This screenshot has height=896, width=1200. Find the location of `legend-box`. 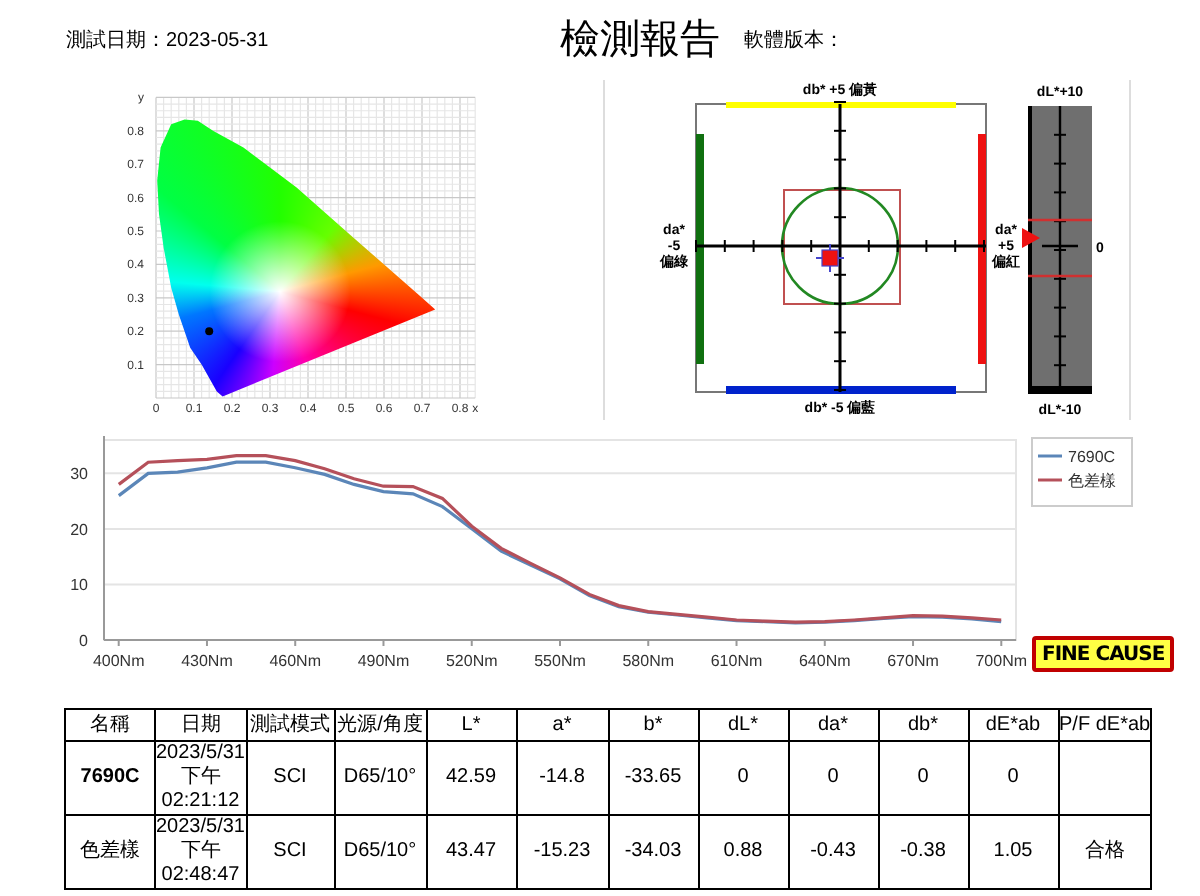

legend-box is located at coordinates (1082, 472).